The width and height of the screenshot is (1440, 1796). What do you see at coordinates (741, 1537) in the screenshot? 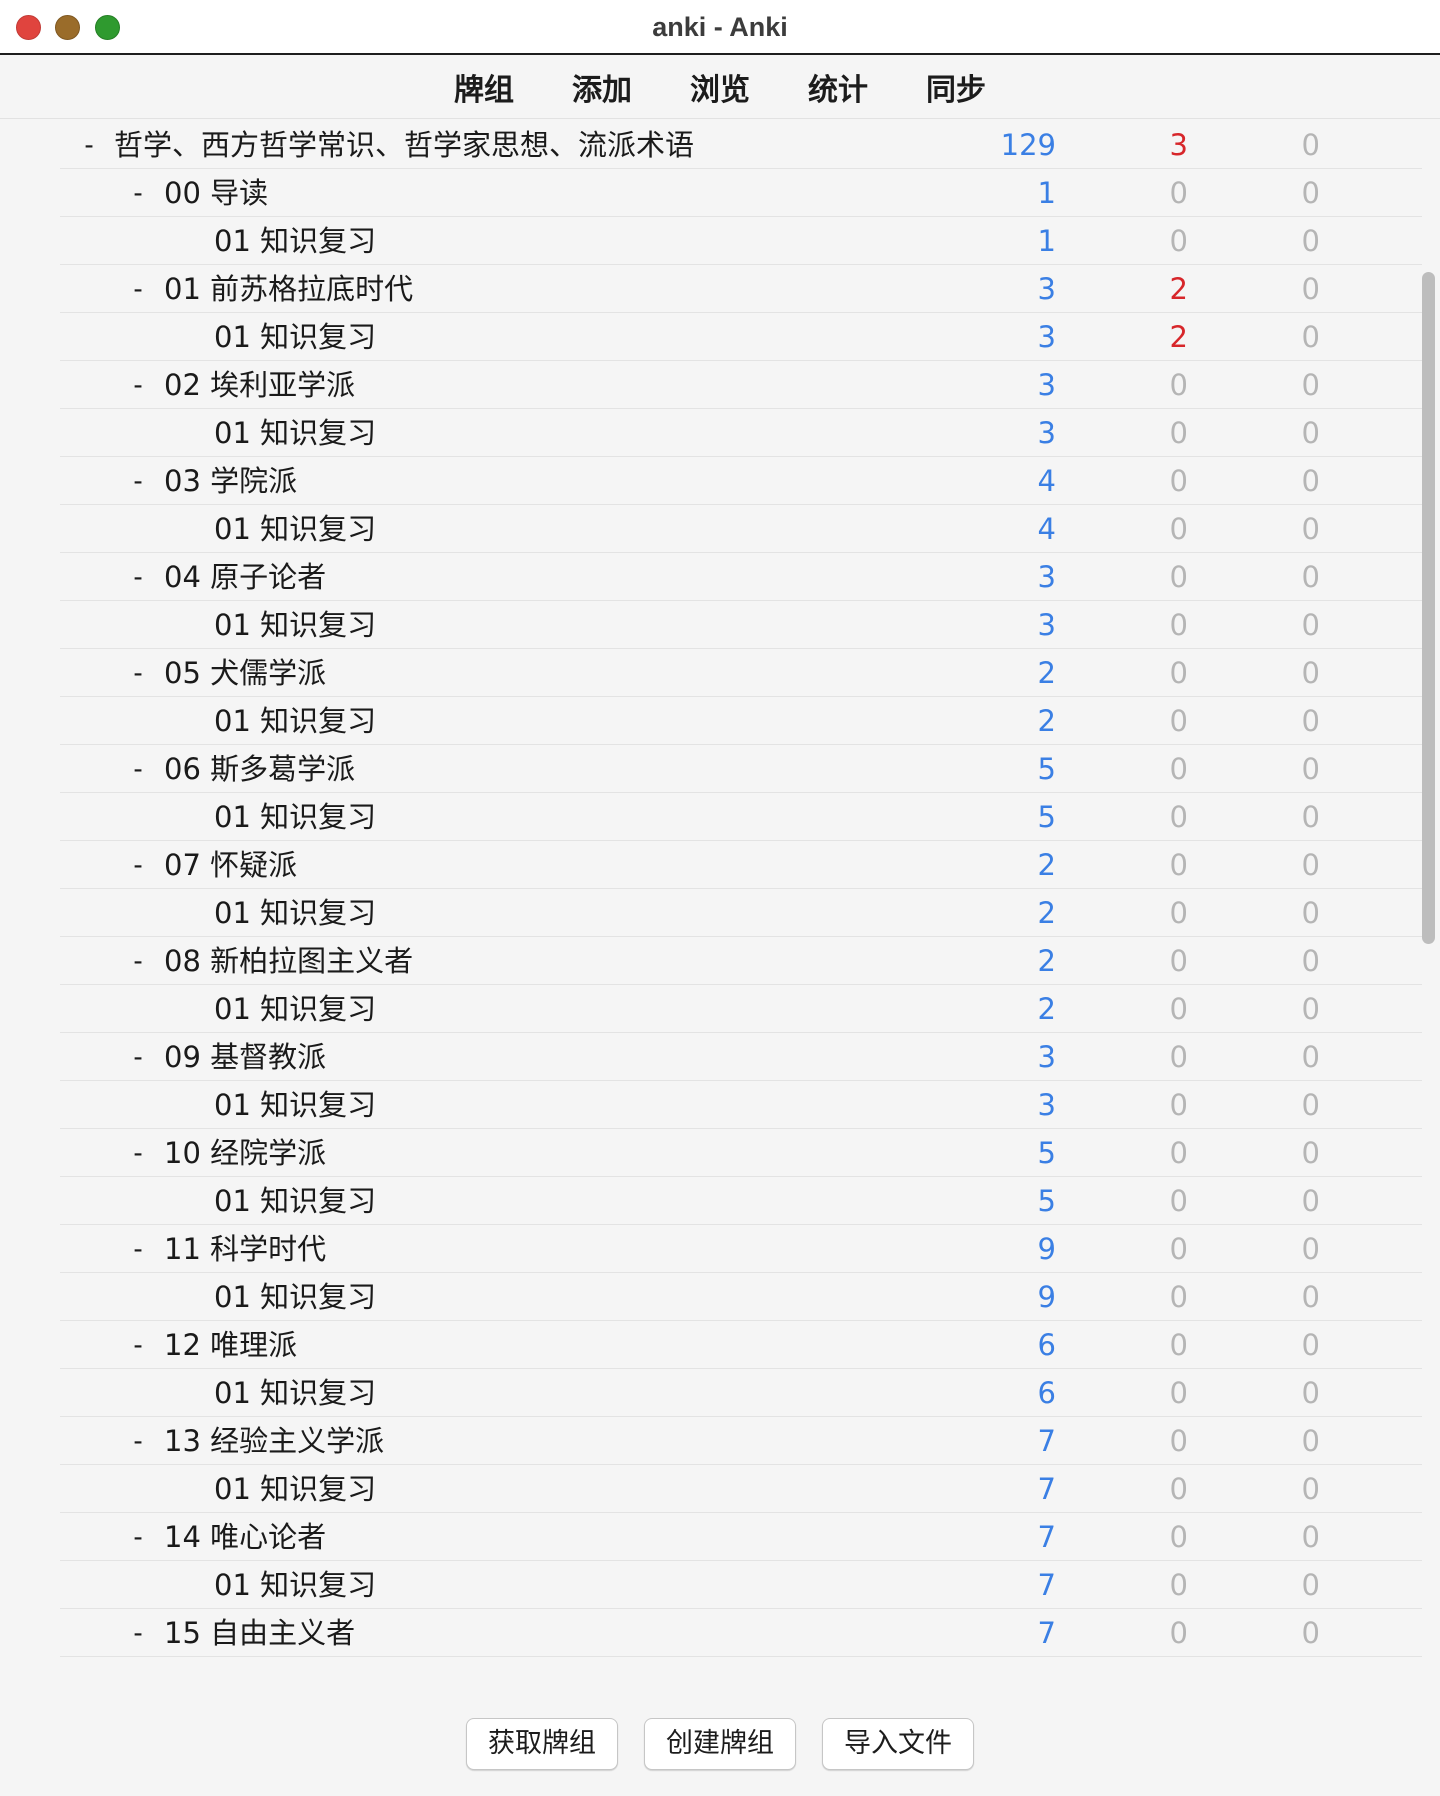
I see `deck-row: -14 唯心论者 7 0 0` at bounding box center [741, 1537].